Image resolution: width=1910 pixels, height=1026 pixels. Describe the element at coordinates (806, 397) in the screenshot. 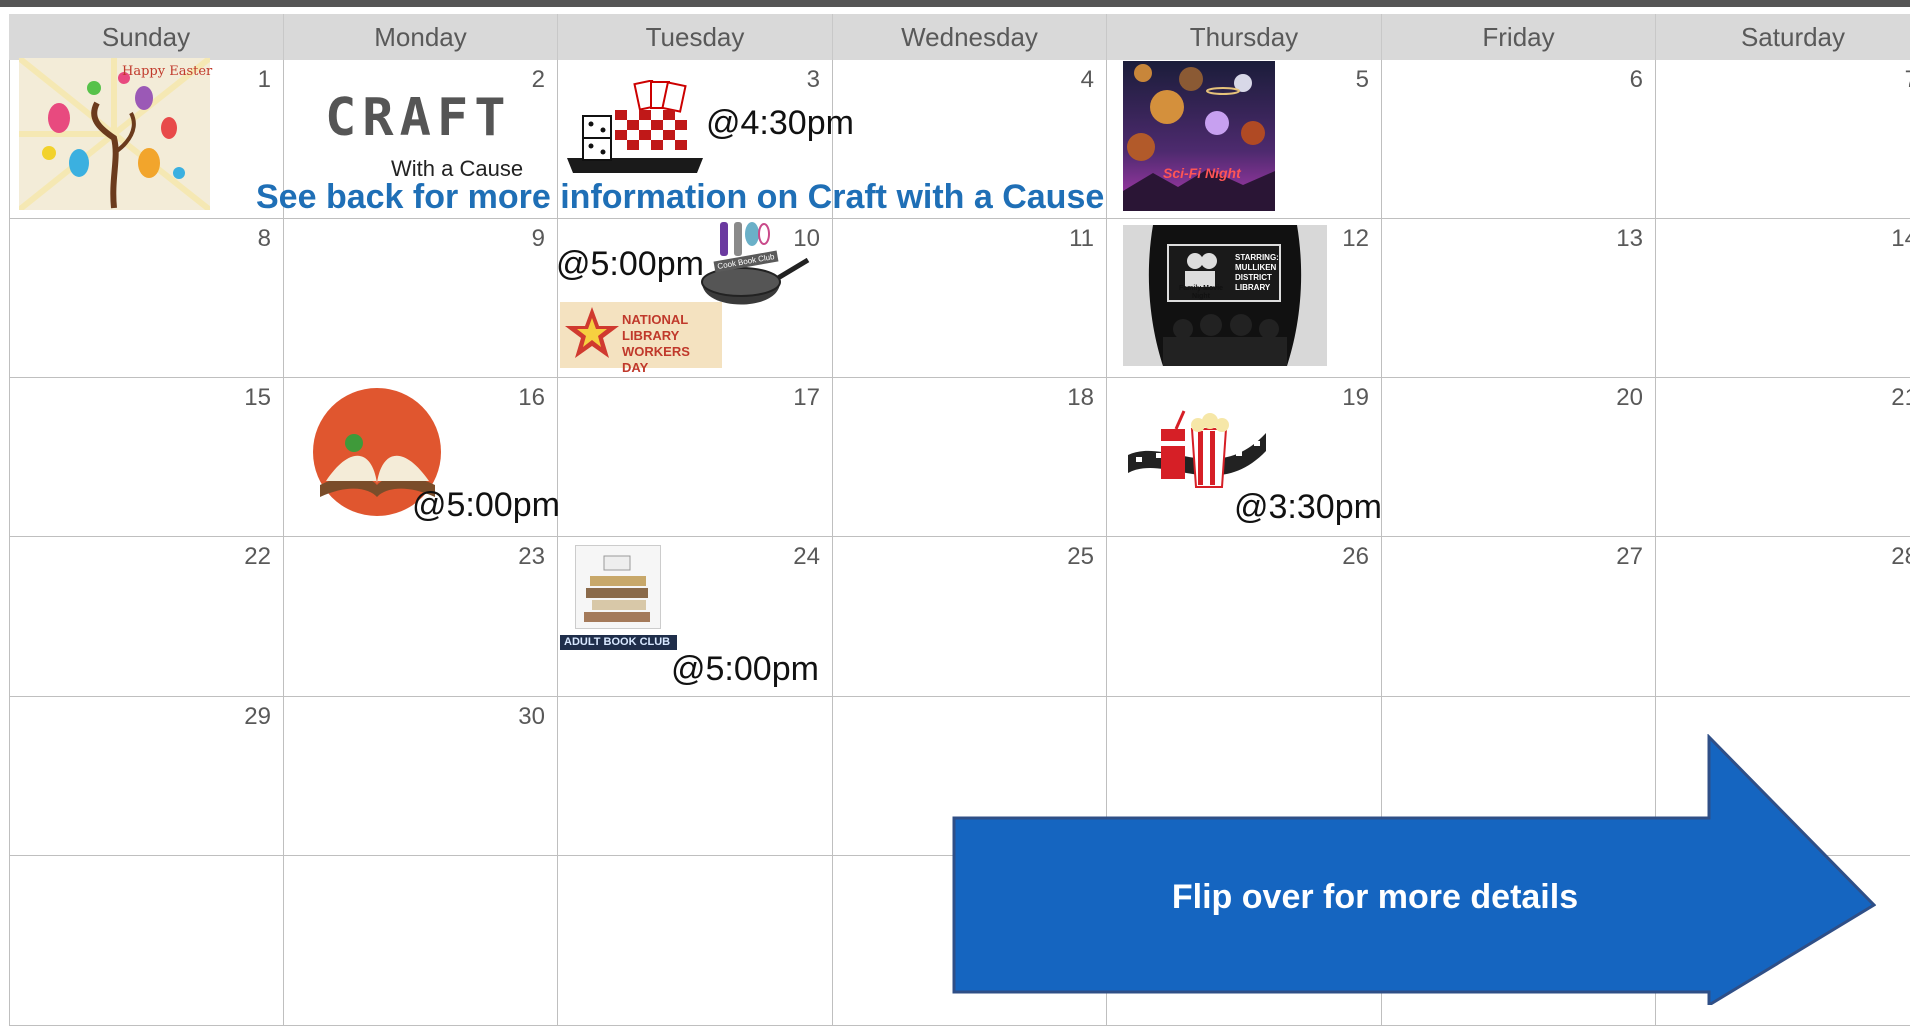

I see `day-number: 17` at that location.